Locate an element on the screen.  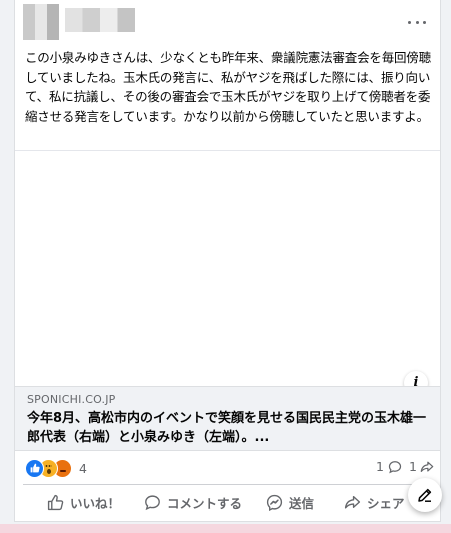
shares-count: 1 is located at coordinates (421, 466).